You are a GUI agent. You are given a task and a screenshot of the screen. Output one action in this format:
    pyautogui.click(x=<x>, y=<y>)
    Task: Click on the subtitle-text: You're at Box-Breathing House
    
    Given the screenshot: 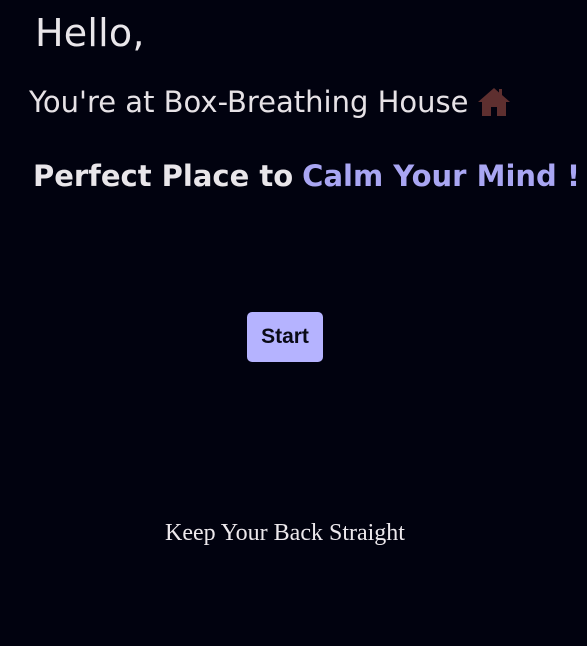 What is the action you would take?
    pyautogui.click(x=249, y=102)
    